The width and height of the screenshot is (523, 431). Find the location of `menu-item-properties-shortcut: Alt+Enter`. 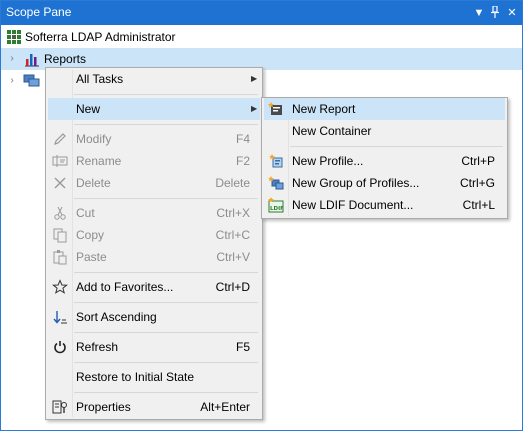

menu-item-properties-shortcut: Alt+Enter is located at coordinates (225, 407).